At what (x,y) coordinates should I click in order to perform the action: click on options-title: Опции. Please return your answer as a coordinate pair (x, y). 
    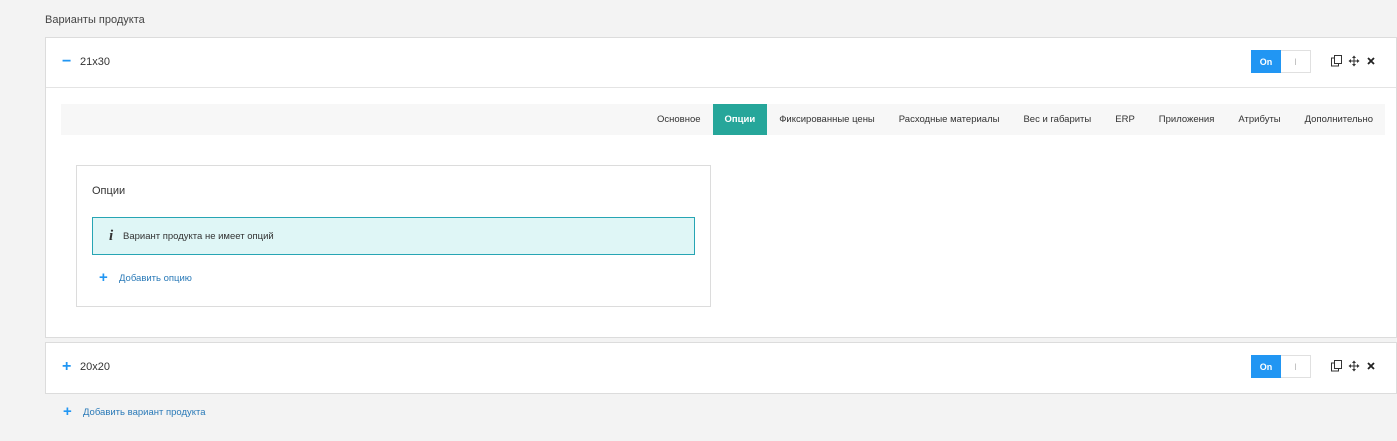
    Looking at the image, I should click on (109, 191).